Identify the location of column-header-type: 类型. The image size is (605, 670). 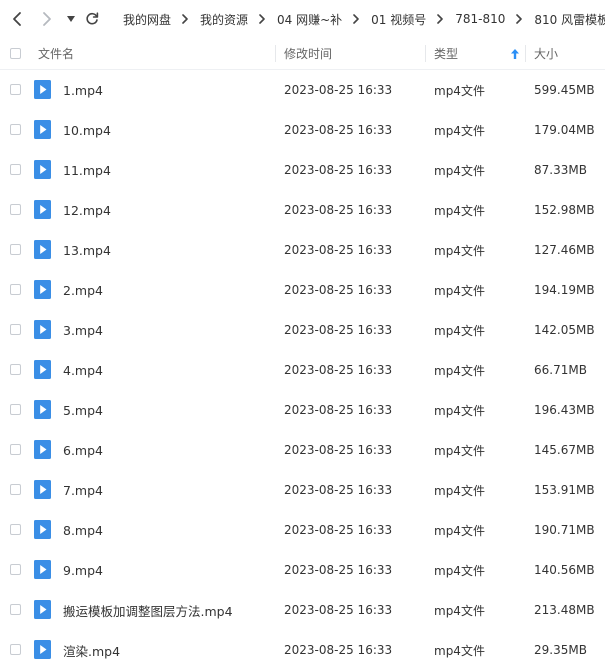
(446, 53).